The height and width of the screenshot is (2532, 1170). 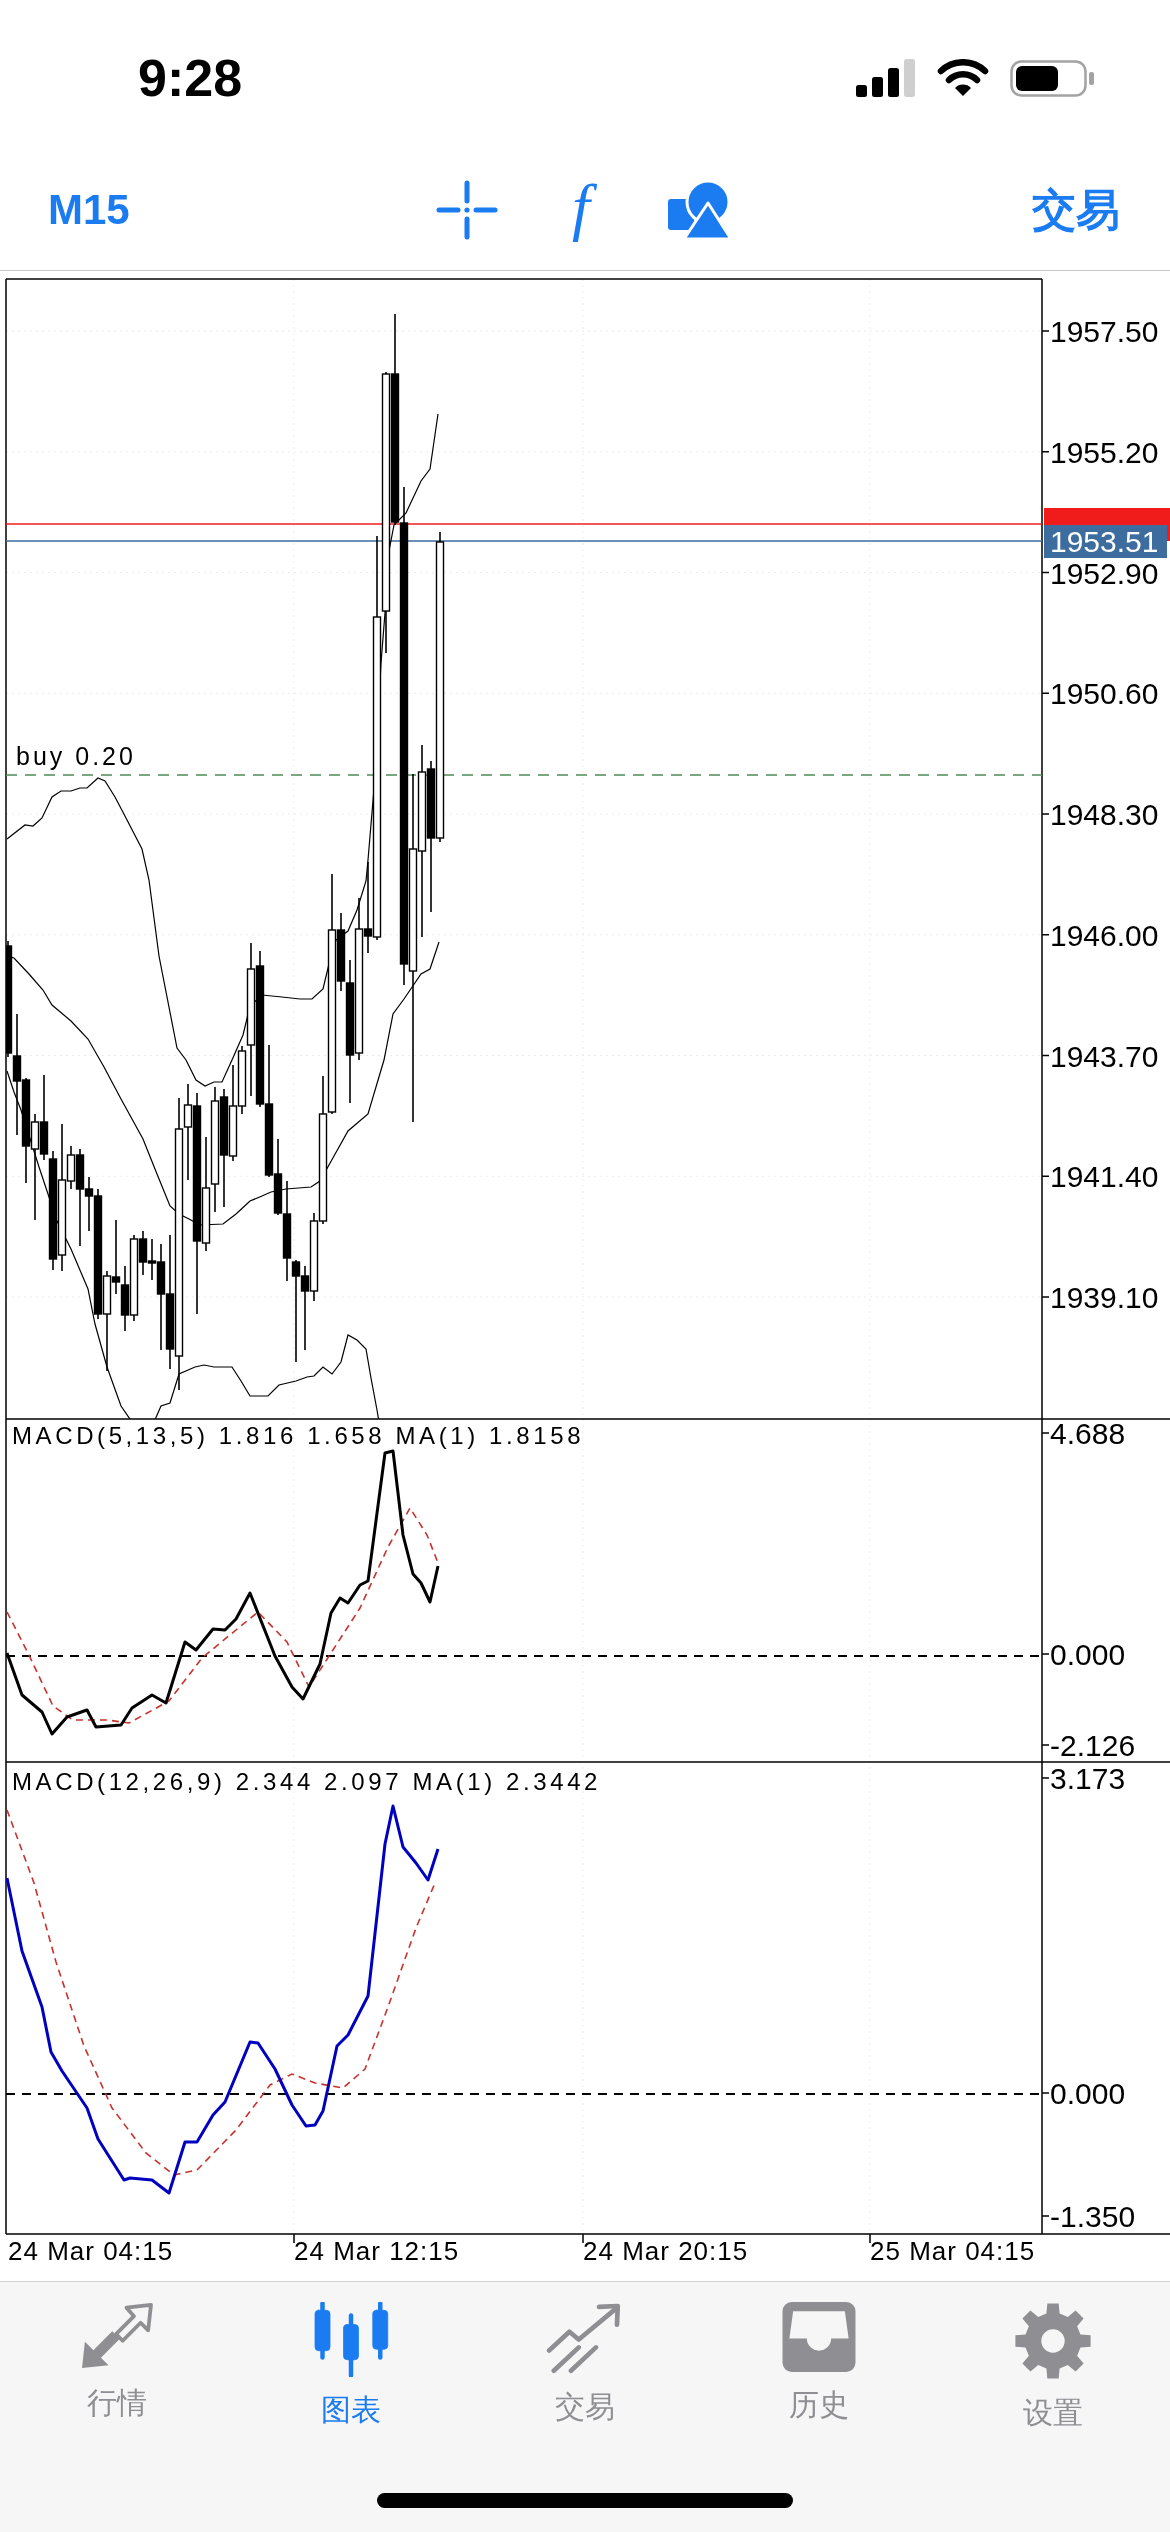 What do you see at coordinates (1104, 331) in the screenshot?
I see `axis-label: 1957.50` at bounding box center [1104, 331].